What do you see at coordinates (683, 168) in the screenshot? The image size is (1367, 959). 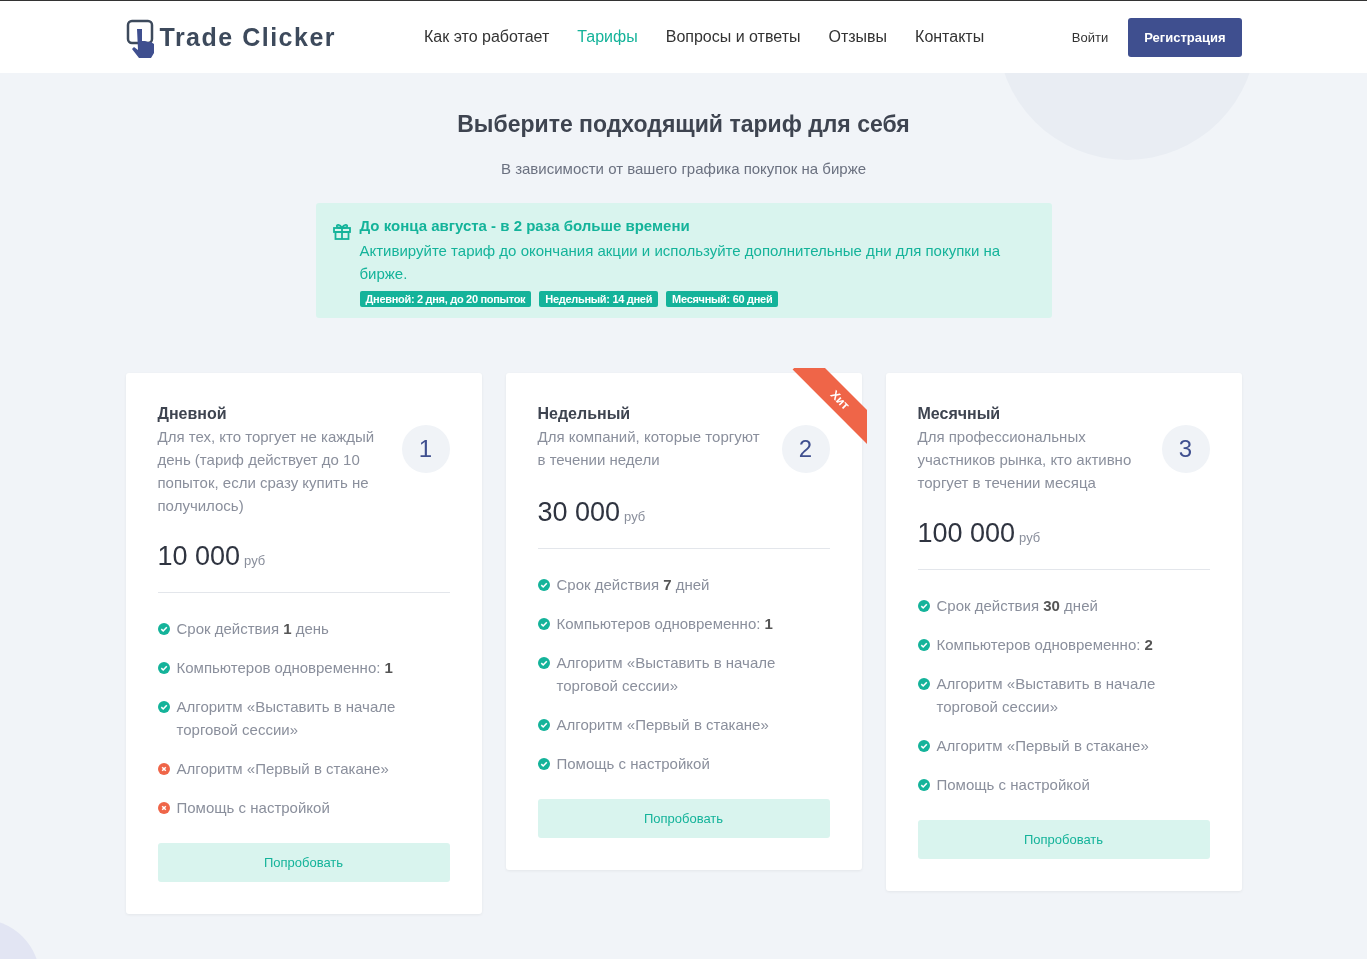 I see `page-subtitle: В зависимости от вашего графика покупок на бирже` at bounding box center [683, 168].